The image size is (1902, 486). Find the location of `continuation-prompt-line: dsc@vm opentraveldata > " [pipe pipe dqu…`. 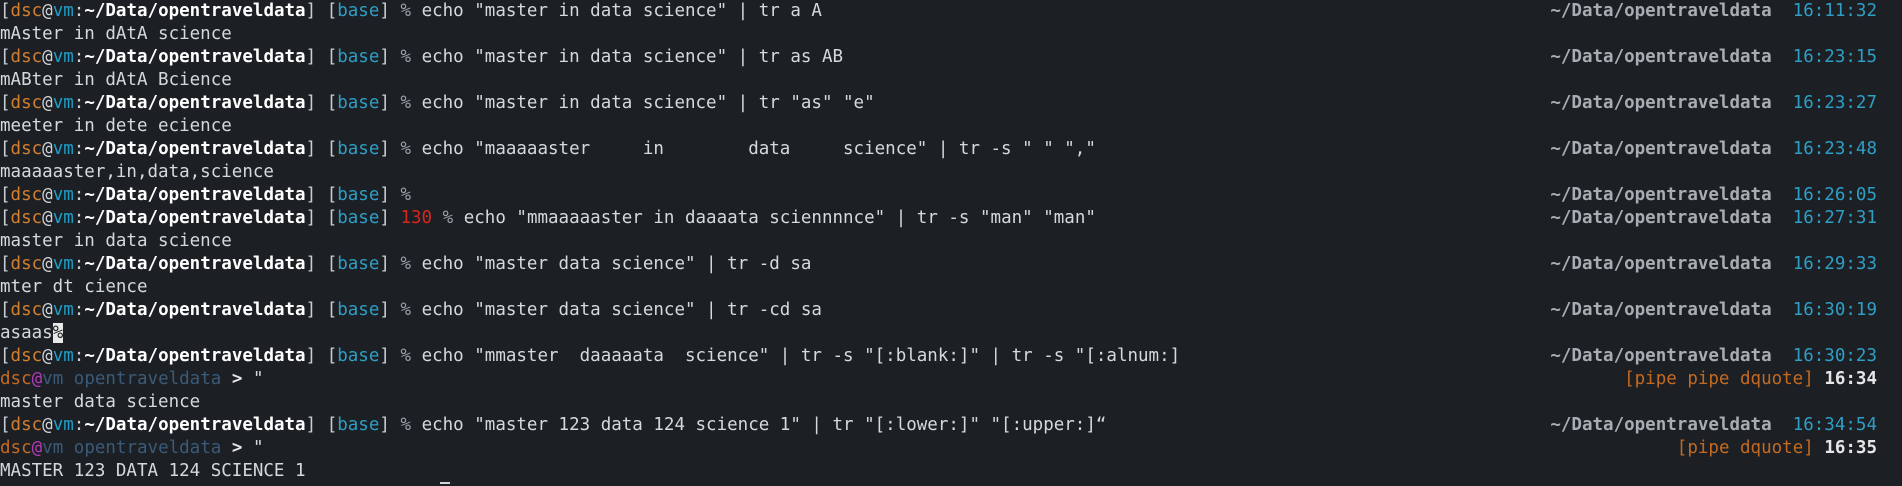

continuation-prompt-line: dsc@vm opentraveldata > " [pipe pipe dqu… is located at coordinates (951, 379).